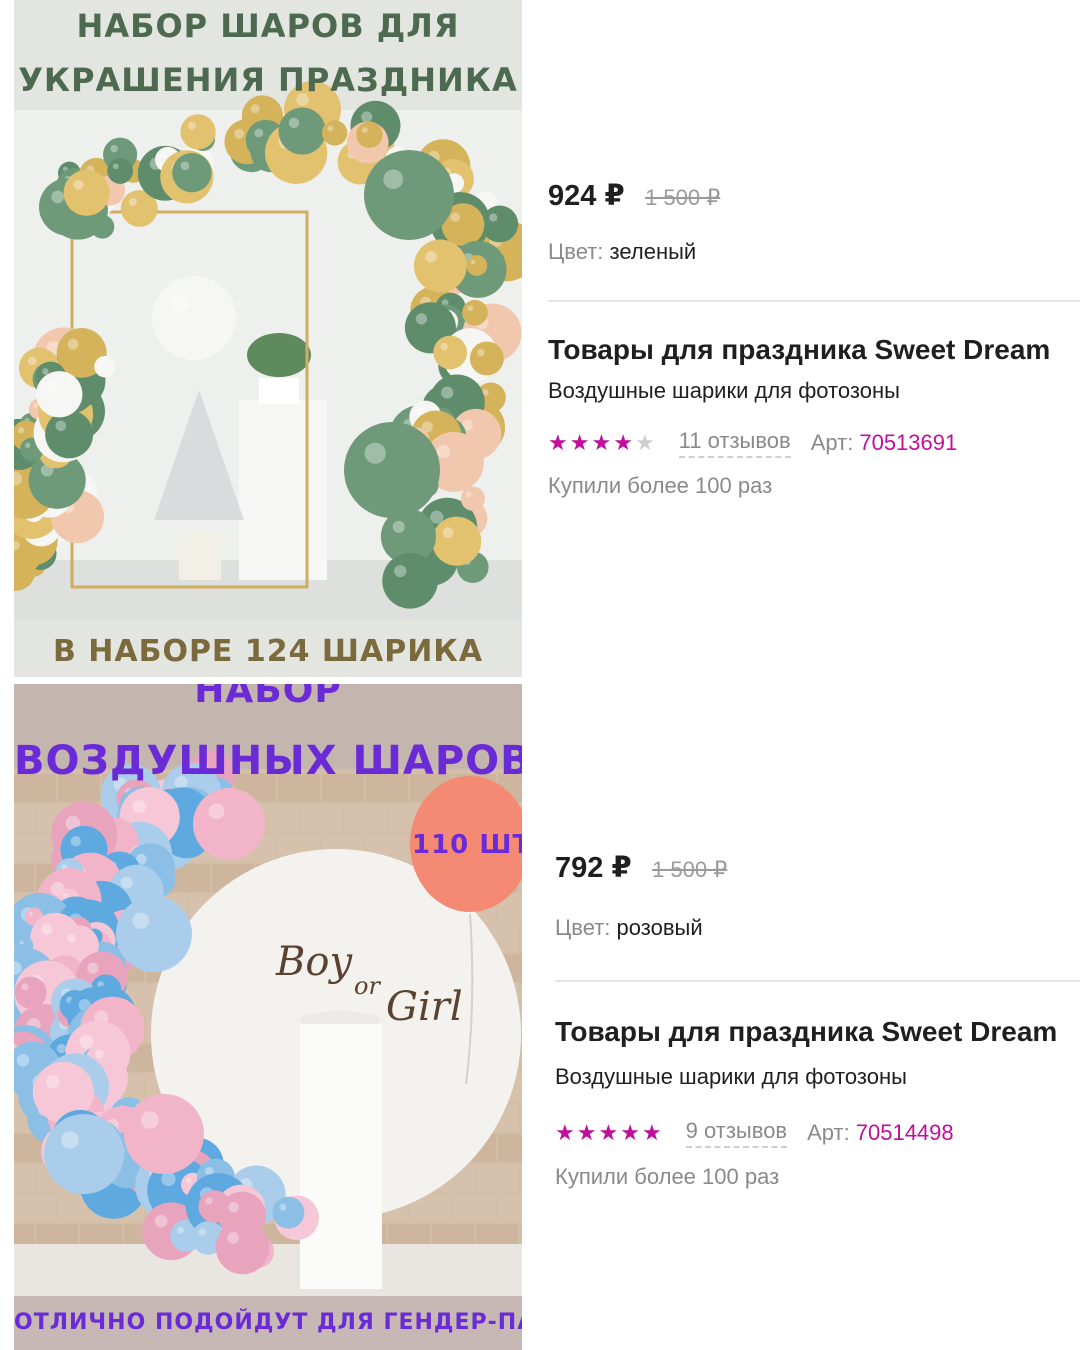 This screenshot has height=1350, width=1080. What do you see at coordinates (268, 26) in the screenshot?
I see `image-title-line1: НАБОР ШАРОВ ДЛЯ` at bounding box center [268, 26].